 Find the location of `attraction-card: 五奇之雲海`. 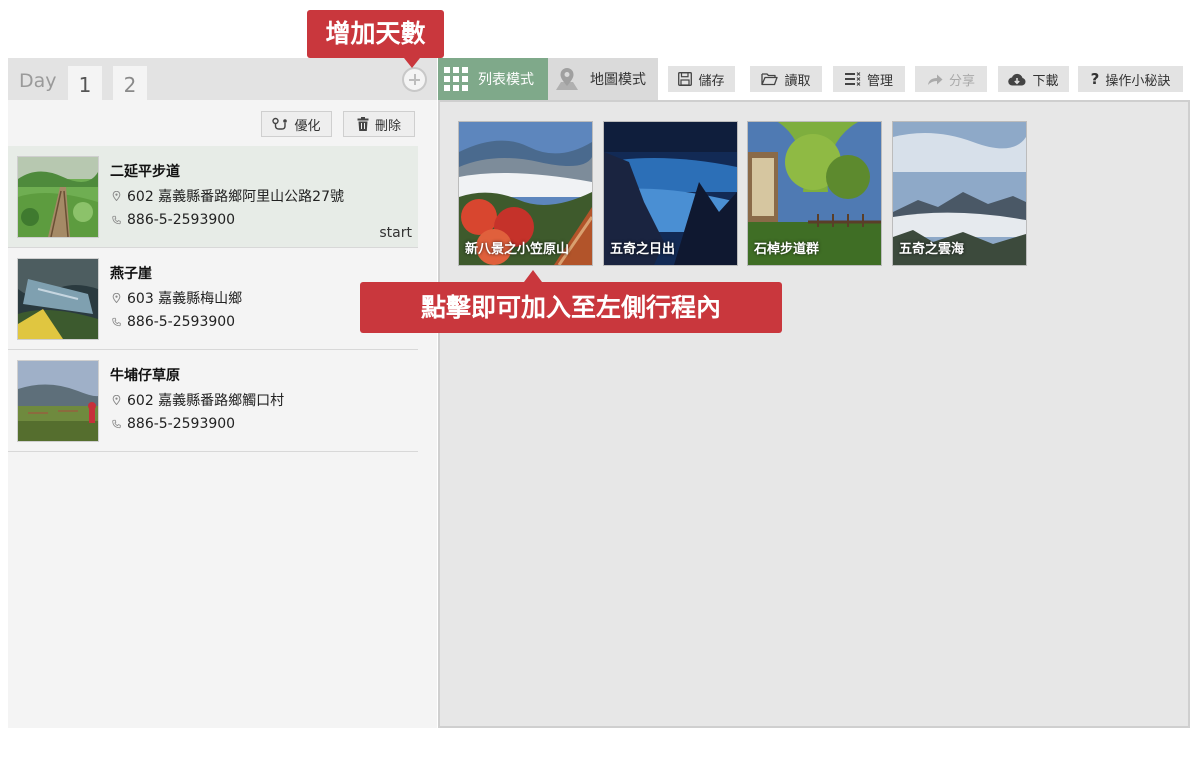

attraction-card: 五奇之雲海 is located at coordinates (959, 193).